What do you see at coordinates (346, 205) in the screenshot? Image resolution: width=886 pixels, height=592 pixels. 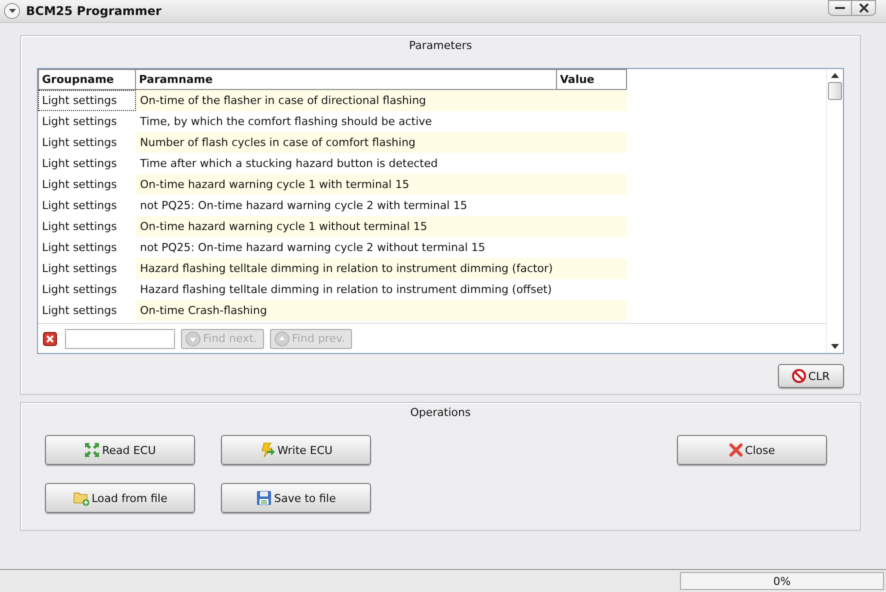 I see `table-cell: not PQ25: On-time hazard warning cycle 2 with terminal 15` at bounding box center [346, 205].